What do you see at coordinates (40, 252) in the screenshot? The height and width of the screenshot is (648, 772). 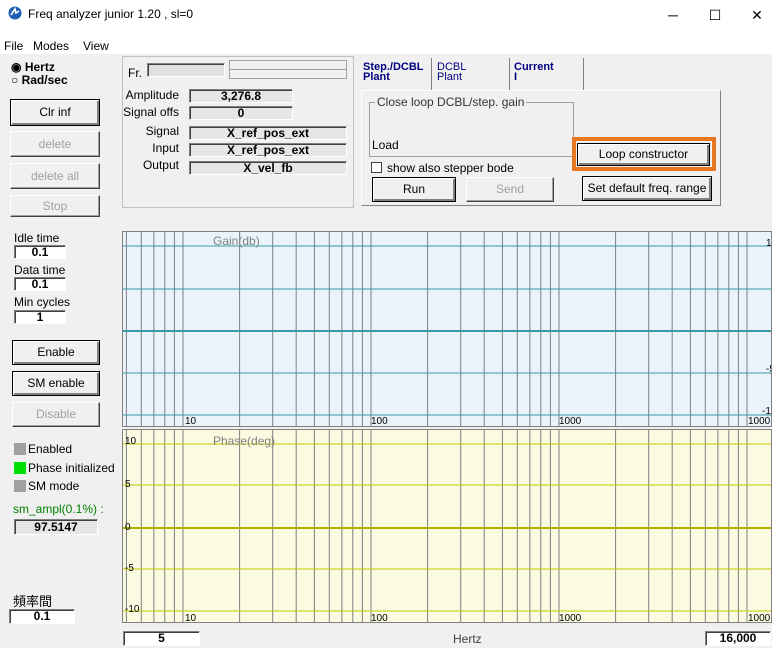 I see `idle-time-input: 0.1` at bounding box center [40, 252].